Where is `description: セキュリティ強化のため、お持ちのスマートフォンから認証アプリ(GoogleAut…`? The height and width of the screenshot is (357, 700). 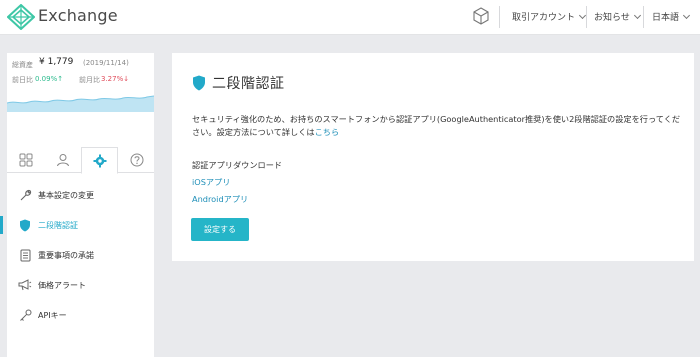
description: セキュリティ強化のため、お持ちのスマートフォンから認証アプリ(GoogleAut… is located at coordinates (437, 126).